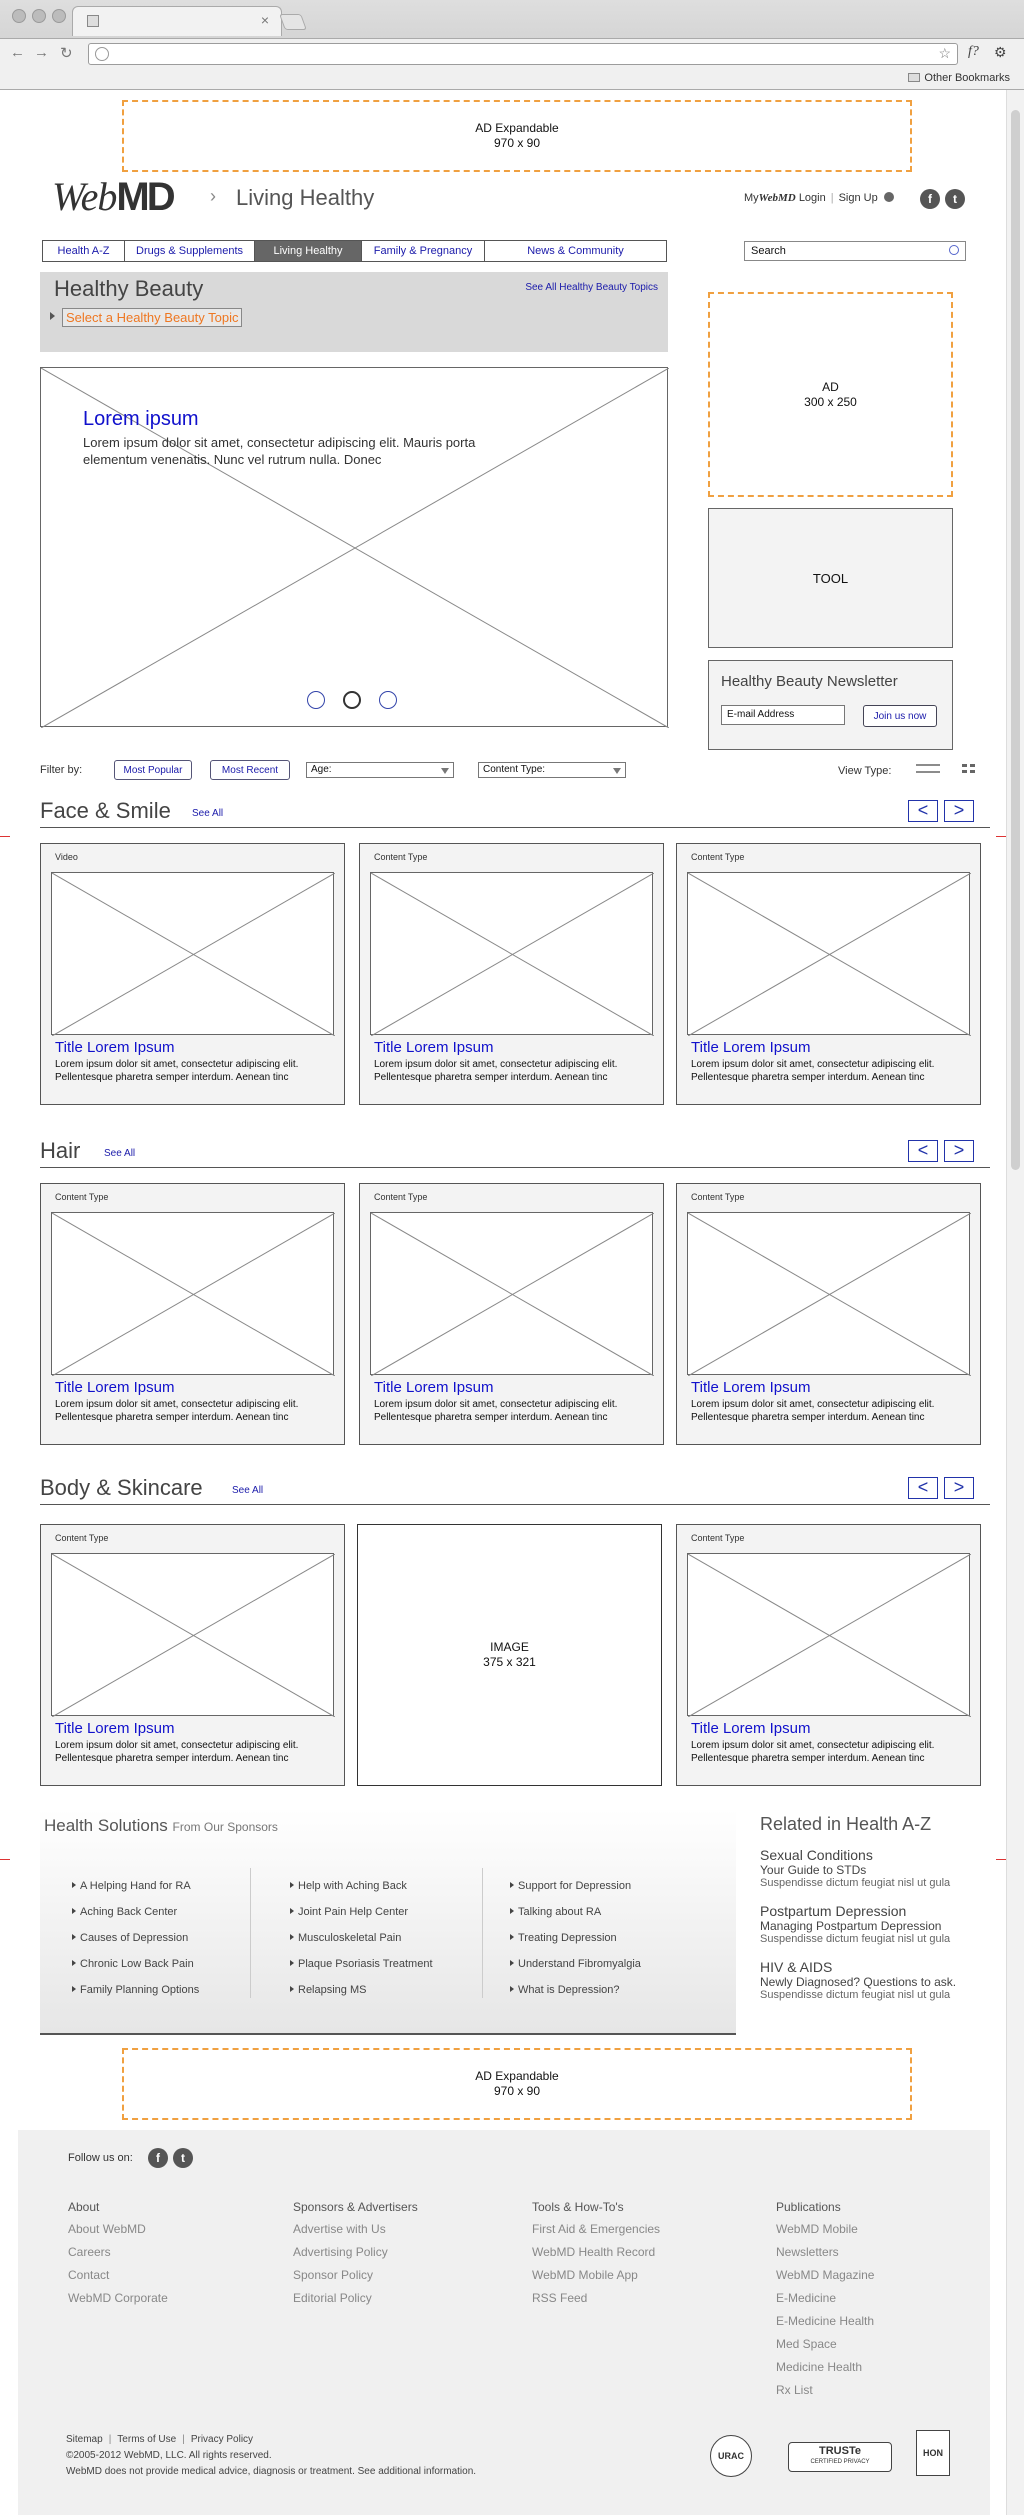  I want to click on urac-seal-icon: URAC, so click(731, 2456).